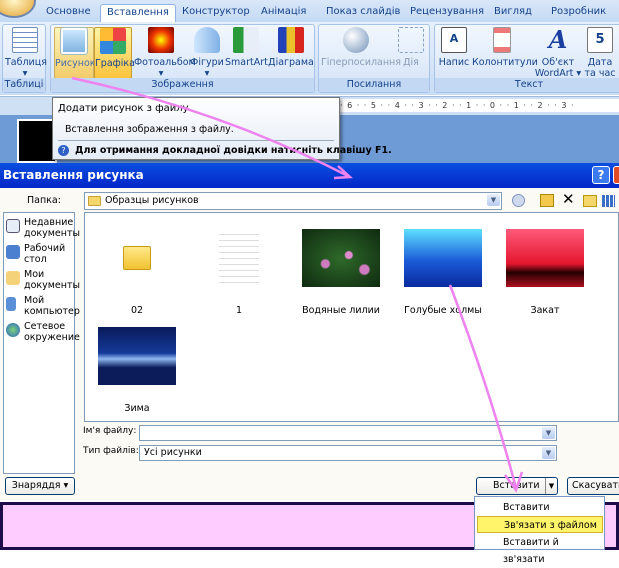 Image resolution: width=619 pixels, height=568 pixels. Describe the element at coordinates (483, 386) in the screenshot. I see `arrow-to-insert` at that location.